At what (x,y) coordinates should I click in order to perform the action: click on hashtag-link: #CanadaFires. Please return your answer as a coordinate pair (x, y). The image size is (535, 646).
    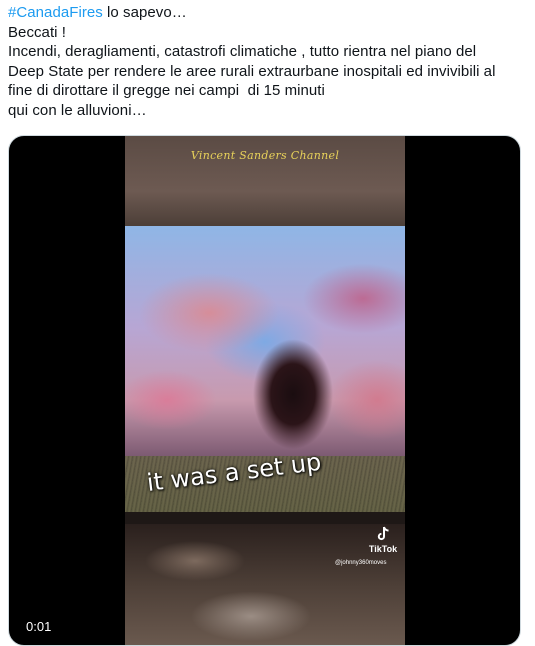
    Looking at the image, I should click on (55, 12).